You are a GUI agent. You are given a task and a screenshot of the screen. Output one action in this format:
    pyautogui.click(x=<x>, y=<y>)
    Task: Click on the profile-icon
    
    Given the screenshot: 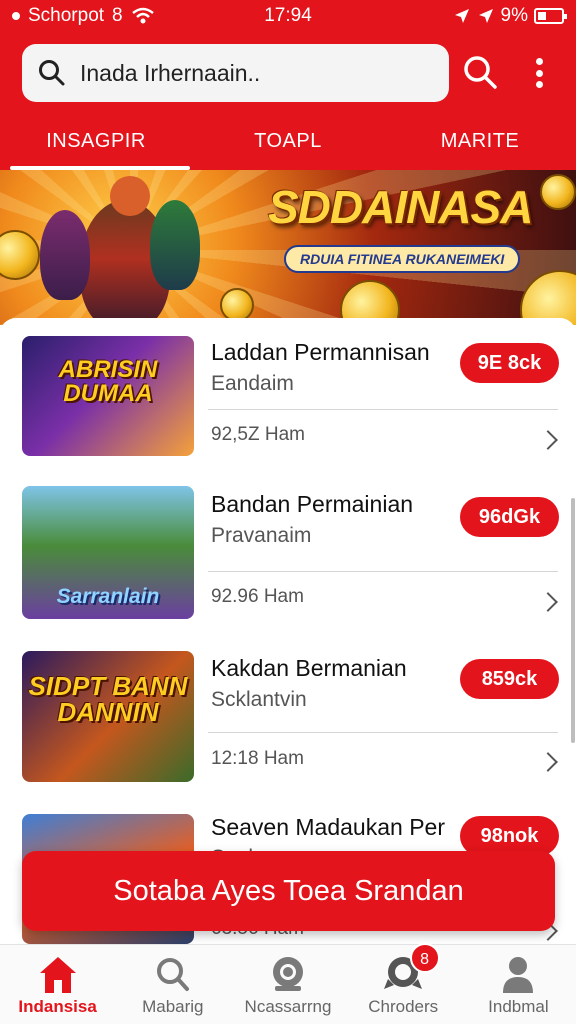 What is the action you would take?
    pyautogui.click(x=518, y=975)
    